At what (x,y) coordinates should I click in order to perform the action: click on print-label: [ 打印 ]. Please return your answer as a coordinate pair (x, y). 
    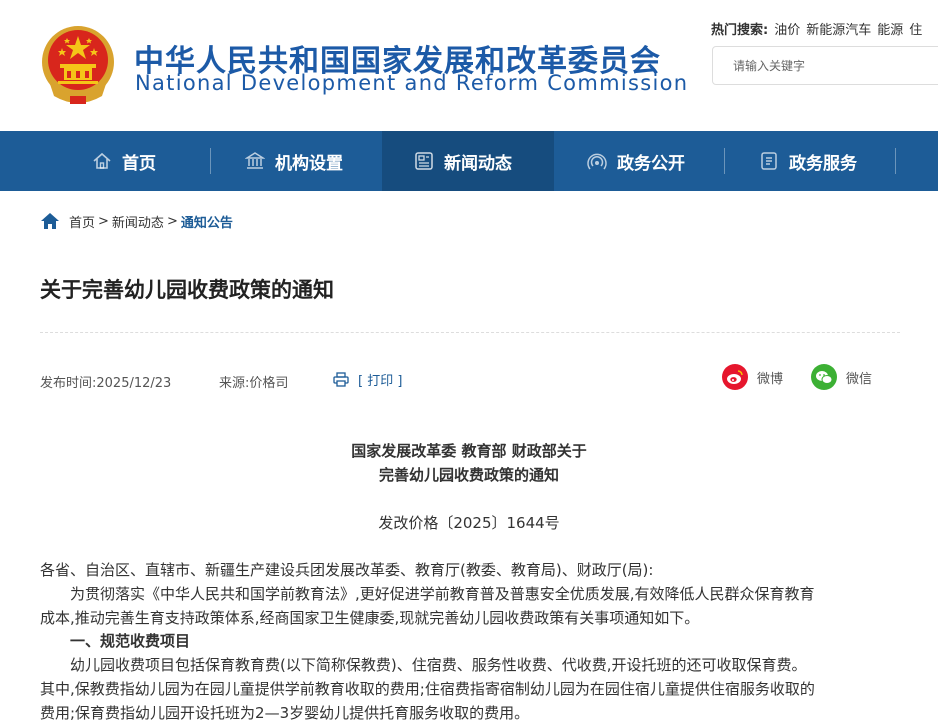
    Looking at the image, I should click on (380, 381).